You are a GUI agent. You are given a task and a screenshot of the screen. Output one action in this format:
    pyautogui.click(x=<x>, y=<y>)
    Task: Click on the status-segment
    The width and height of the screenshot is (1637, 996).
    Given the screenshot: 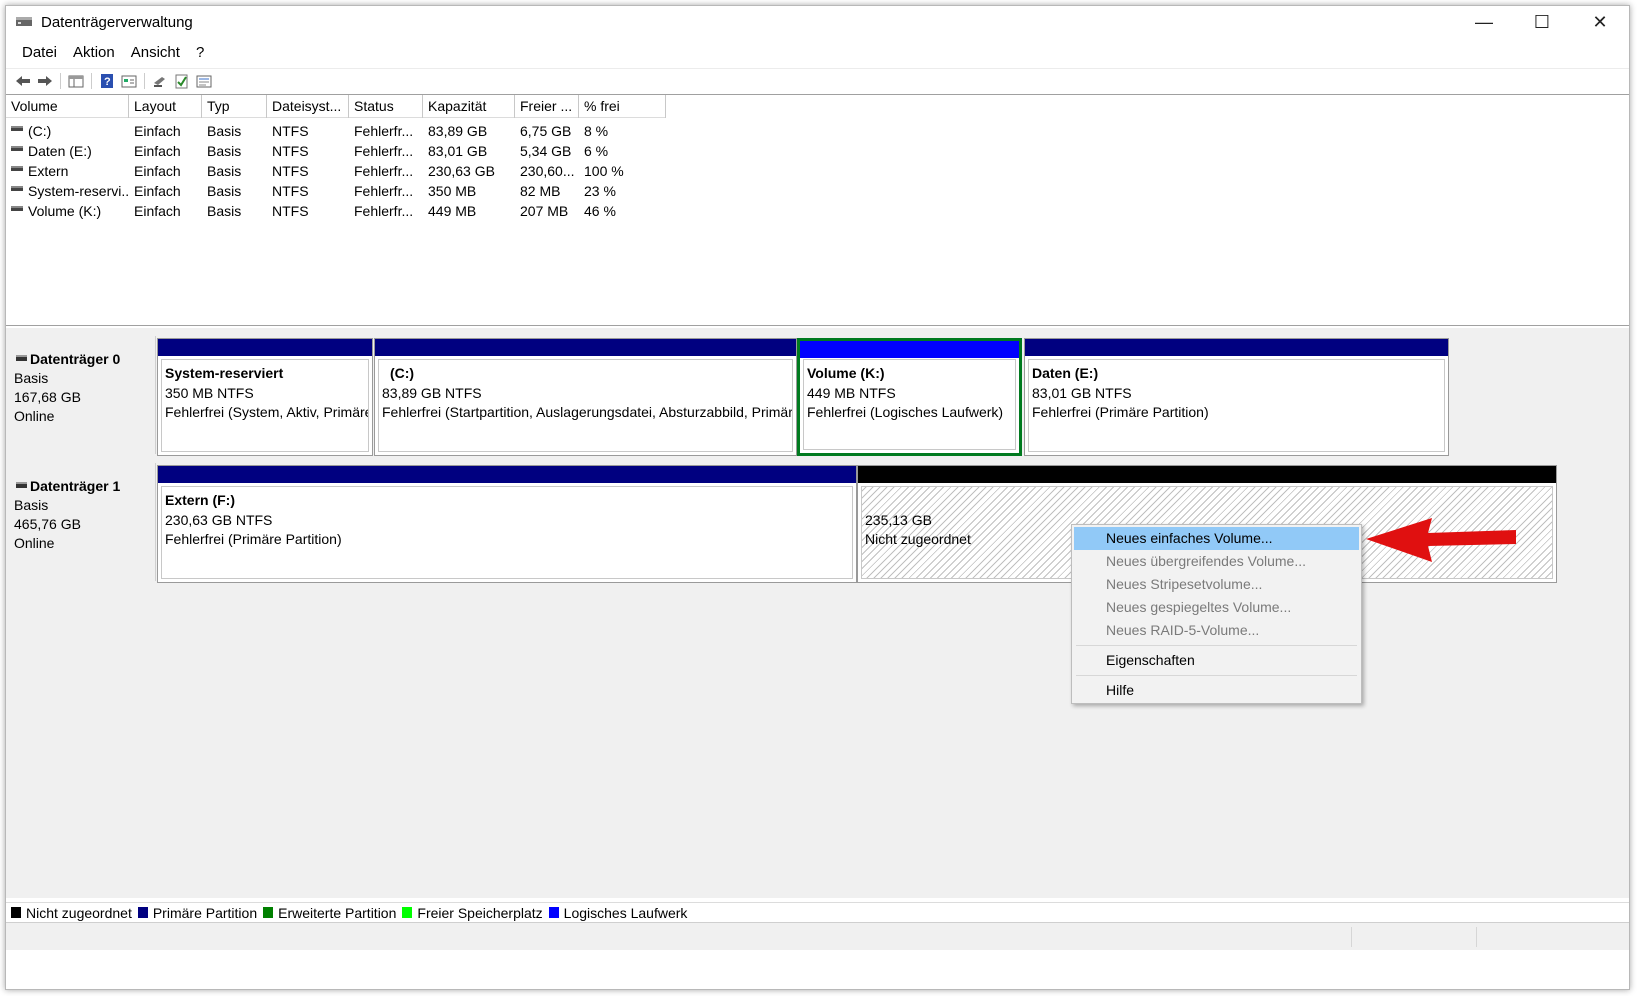 What is the action you would take?
    pyautogui.click(x=1413, y=937)
    